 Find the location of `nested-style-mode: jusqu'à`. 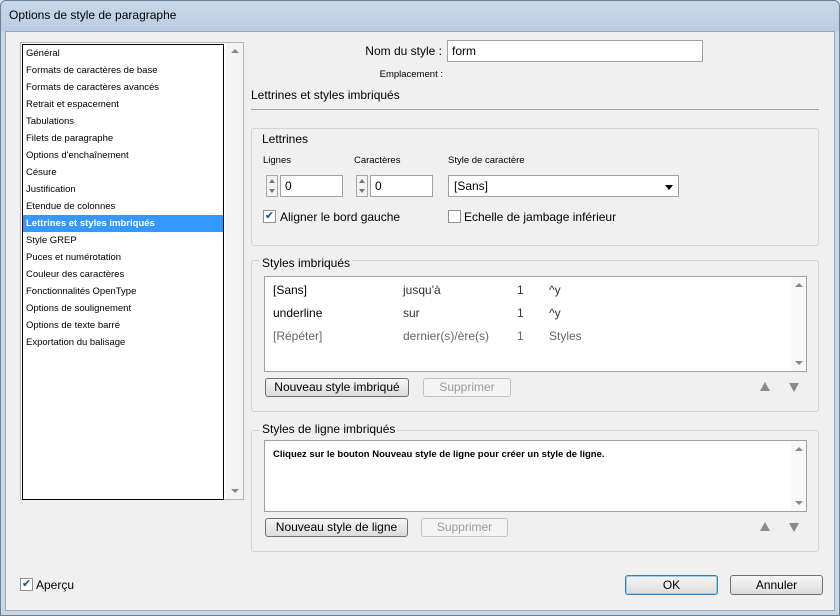

nested-style-mode: jusqu'à is located at coordinates (422, 290).